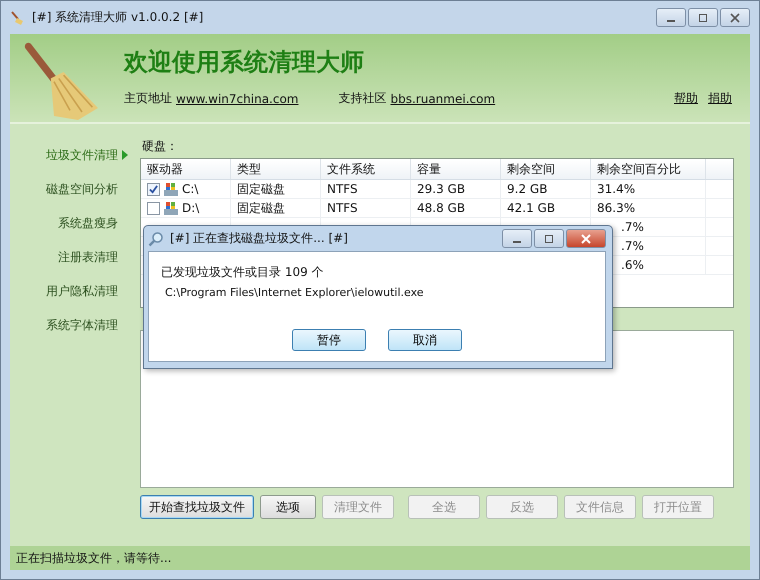 The image size is (760, 580). What do you see at coordinates (441, 208) in the screenshot?
I see `table-cell: 48.8 GB` at bounding box center [441, 208].